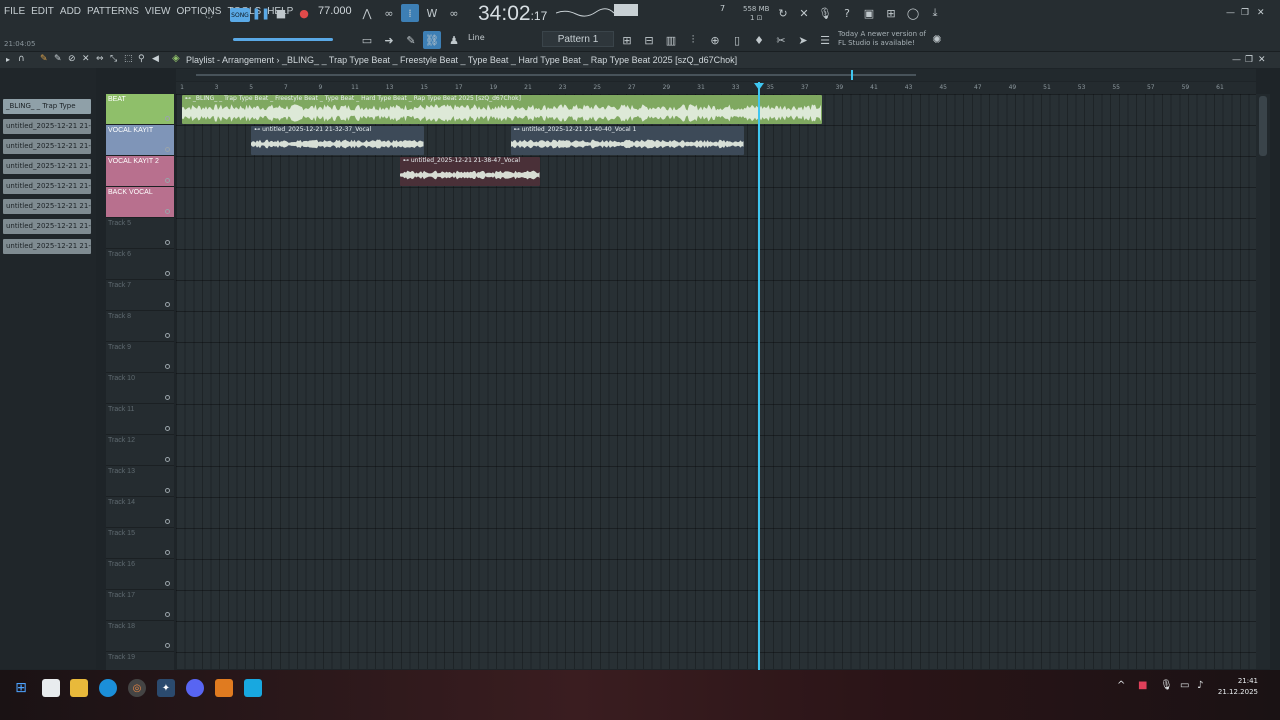 This screenshot has width=1280, height=720. Describe the element at coordinates (470, 171) in the screenshot. I see `audio-clip: ⊷ untitled_2025-12-21 21-38-47_Vocal` at that location.